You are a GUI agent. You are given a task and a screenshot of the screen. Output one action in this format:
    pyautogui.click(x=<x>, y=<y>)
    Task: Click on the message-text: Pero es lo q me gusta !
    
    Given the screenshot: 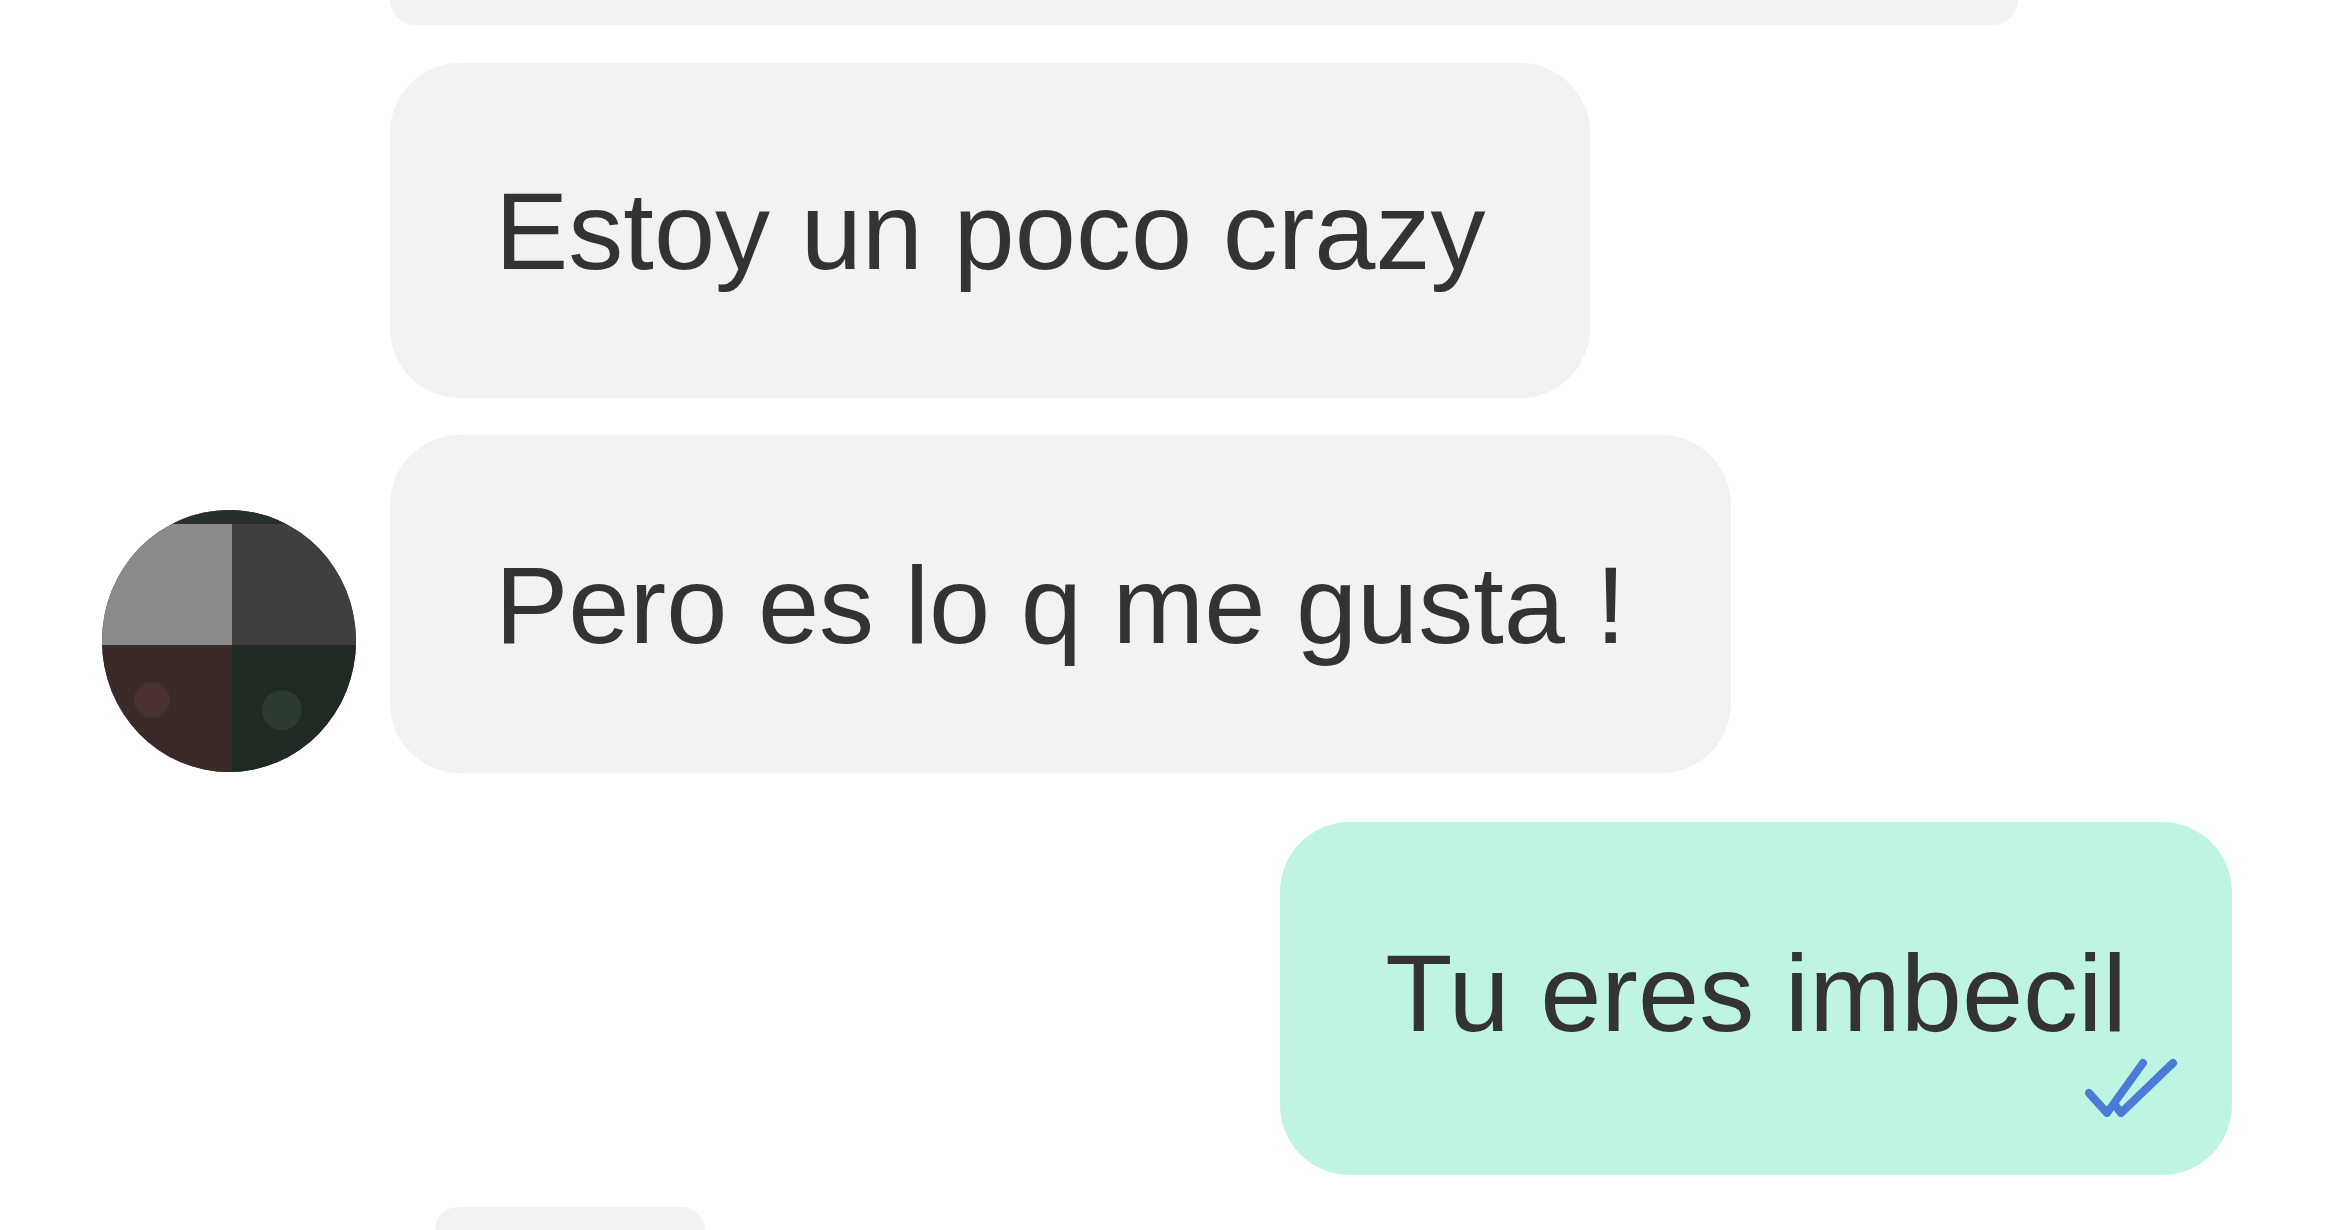 What is the action you would take?
    pyautogui.click(x=1061, y=604)
    